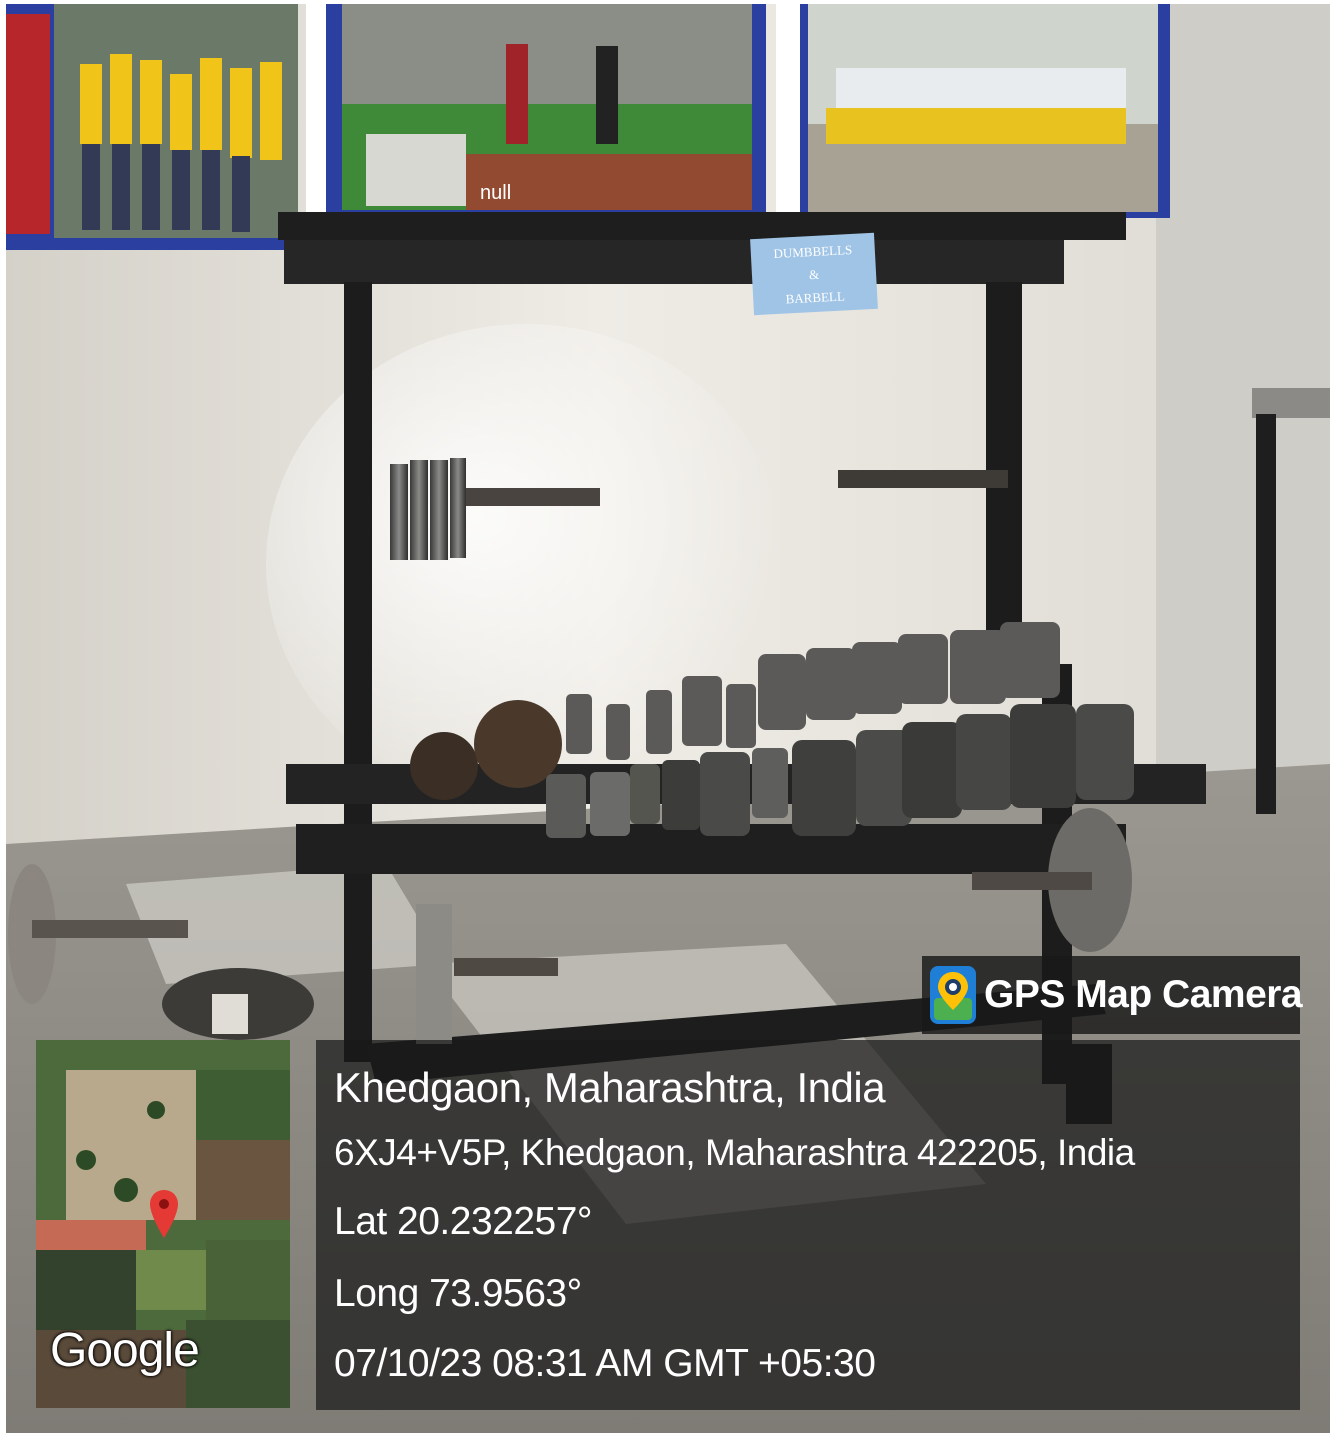 The height and width of the screenshot is (1437, 1336). I want to click on latitude: Lat 20.232257°, so click(463, 1221).